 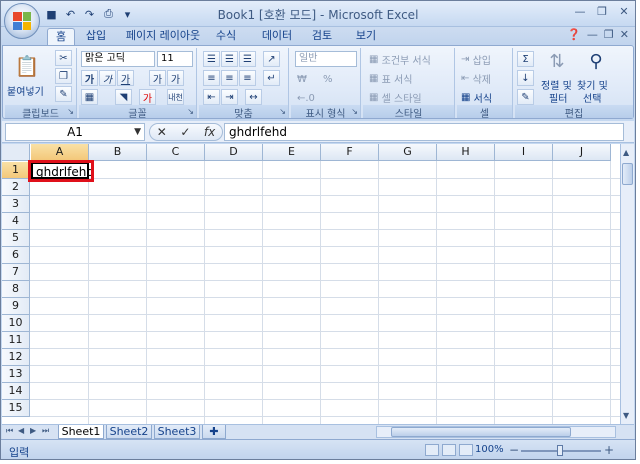 What do you see at coordinates (525, 59) in the screenshot?
I see `autosum-icon: Σ` at bounding box center [525, 59].